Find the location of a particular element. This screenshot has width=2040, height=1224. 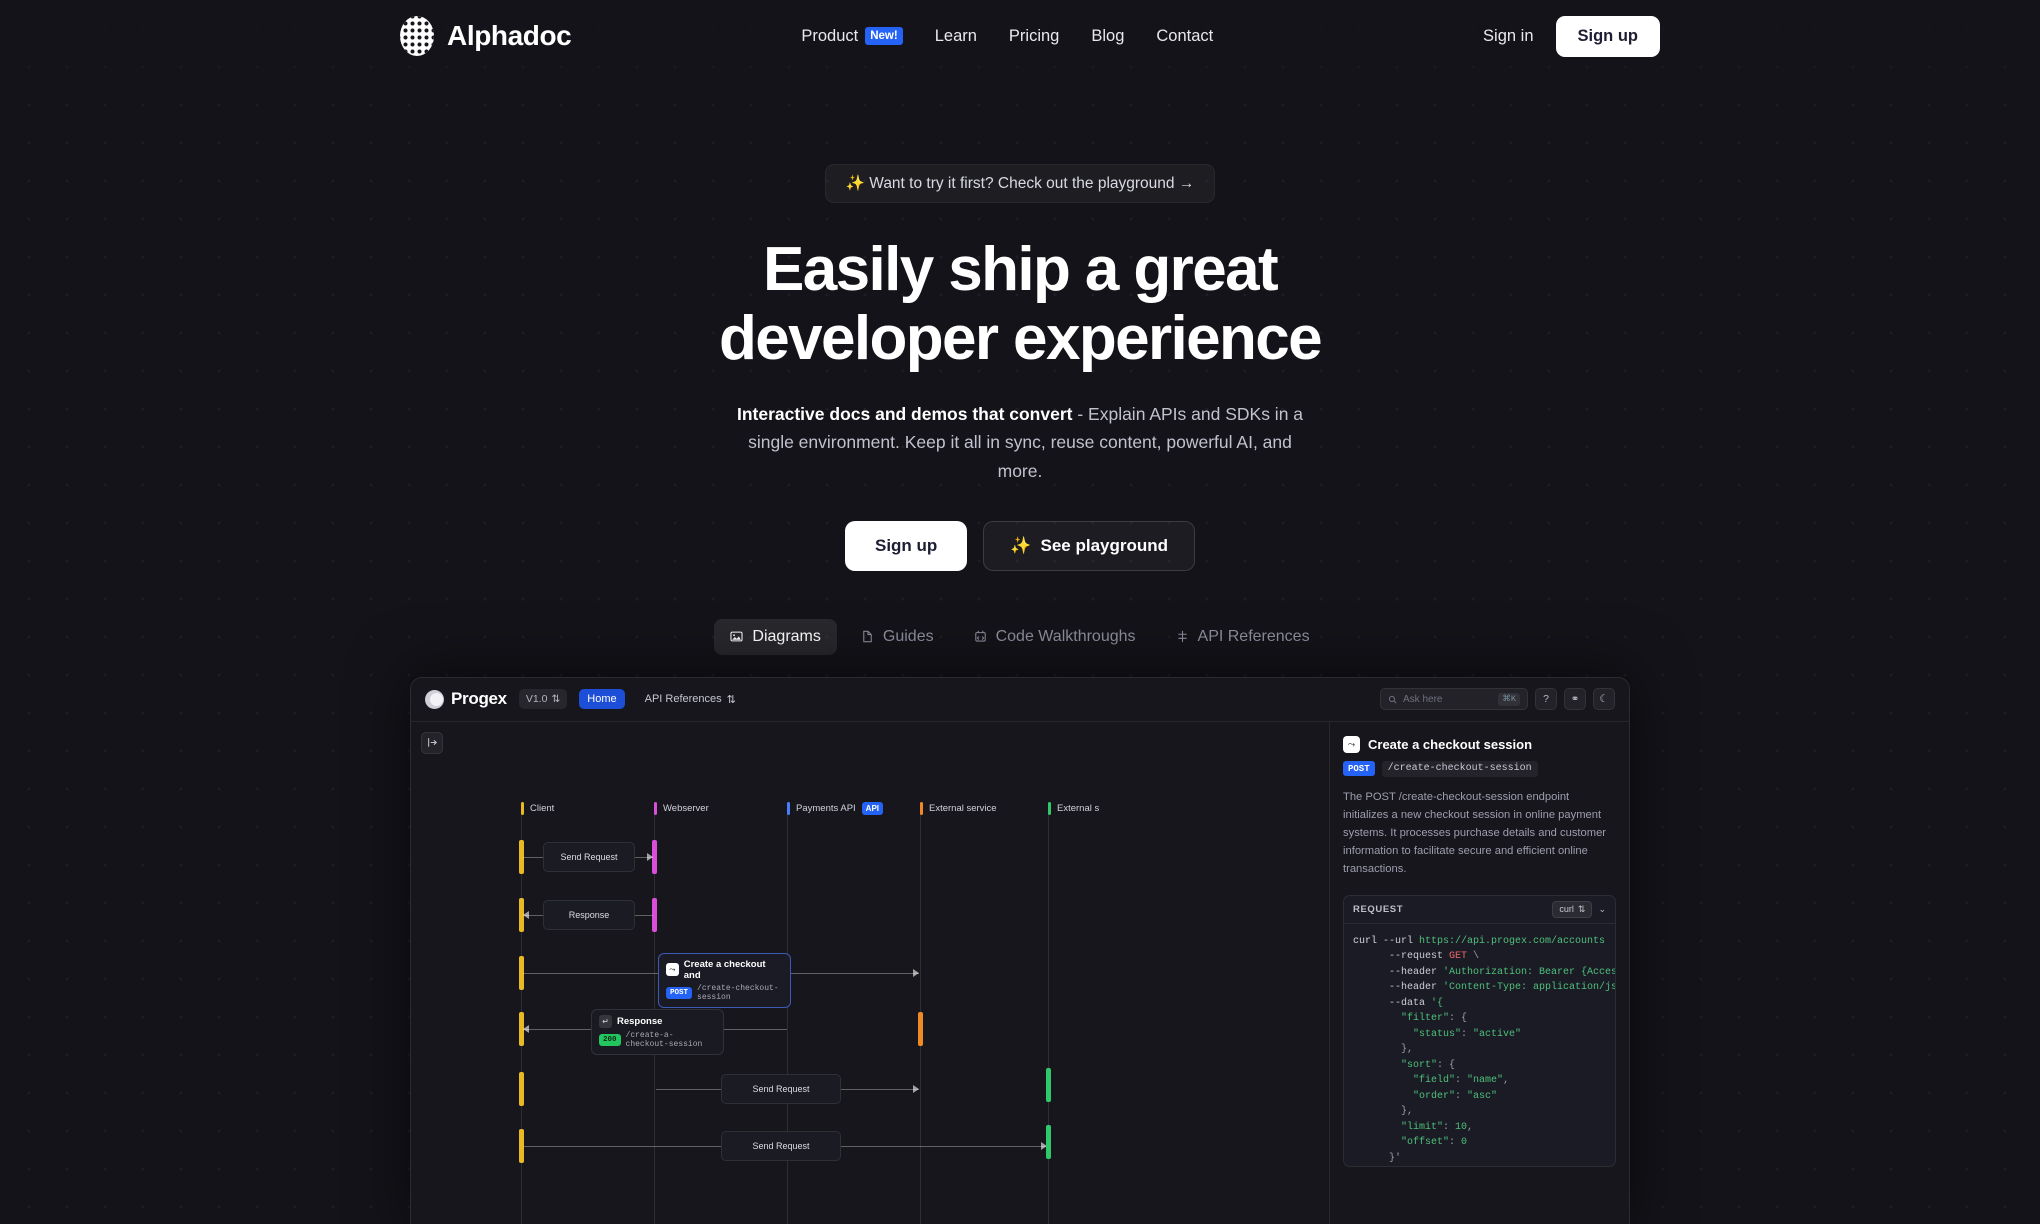

message-label: Response is located at coordinates (589, 914).